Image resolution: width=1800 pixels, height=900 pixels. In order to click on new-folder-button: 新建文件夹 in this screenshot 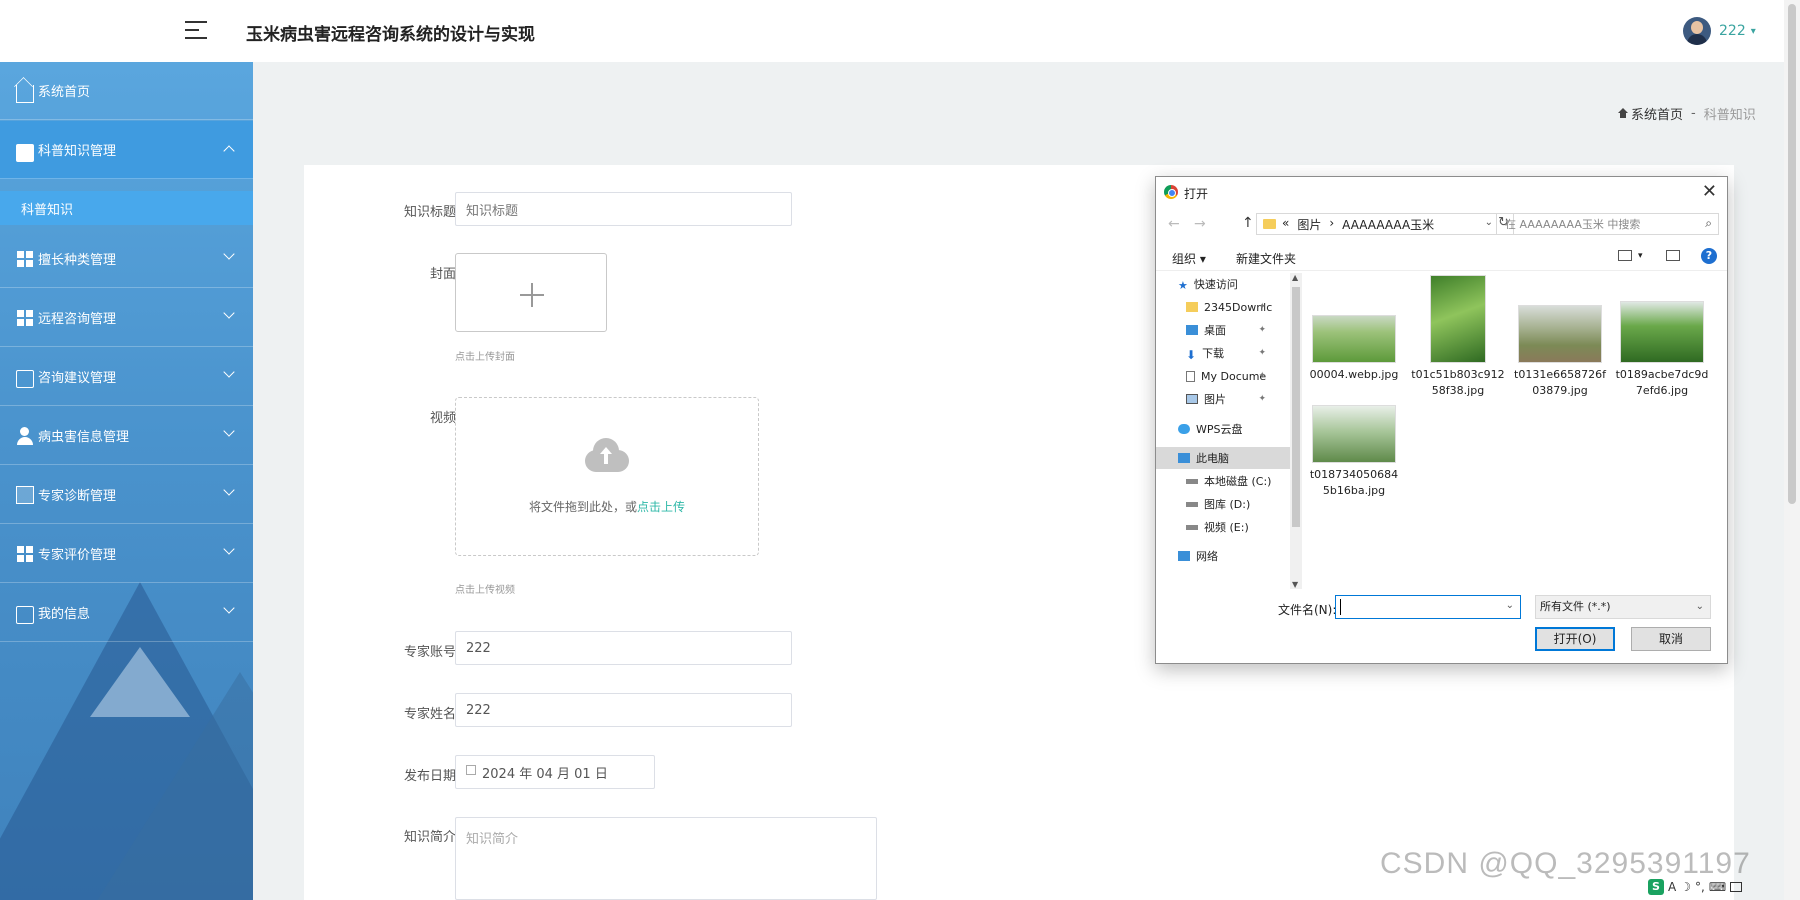, I will do `click(1266, 258)`.